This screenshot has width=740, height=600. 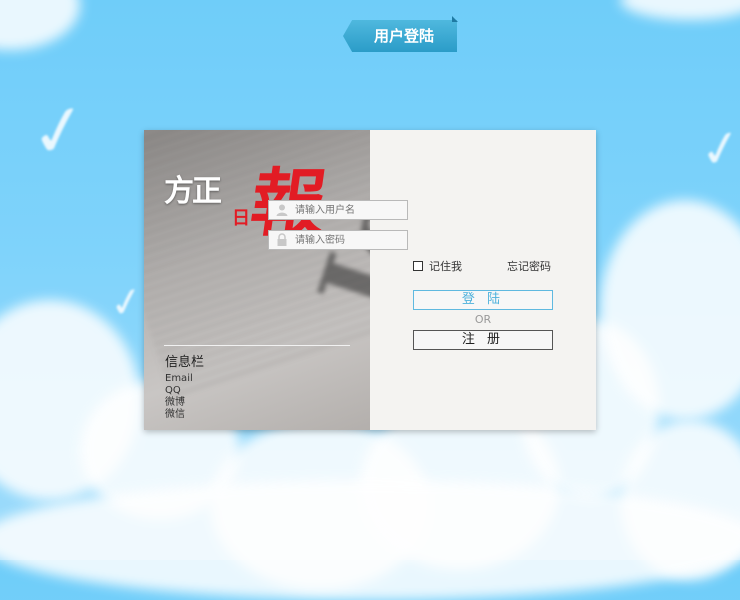 I want to click on login-button: 登 陆, so click(x=483, y=300).